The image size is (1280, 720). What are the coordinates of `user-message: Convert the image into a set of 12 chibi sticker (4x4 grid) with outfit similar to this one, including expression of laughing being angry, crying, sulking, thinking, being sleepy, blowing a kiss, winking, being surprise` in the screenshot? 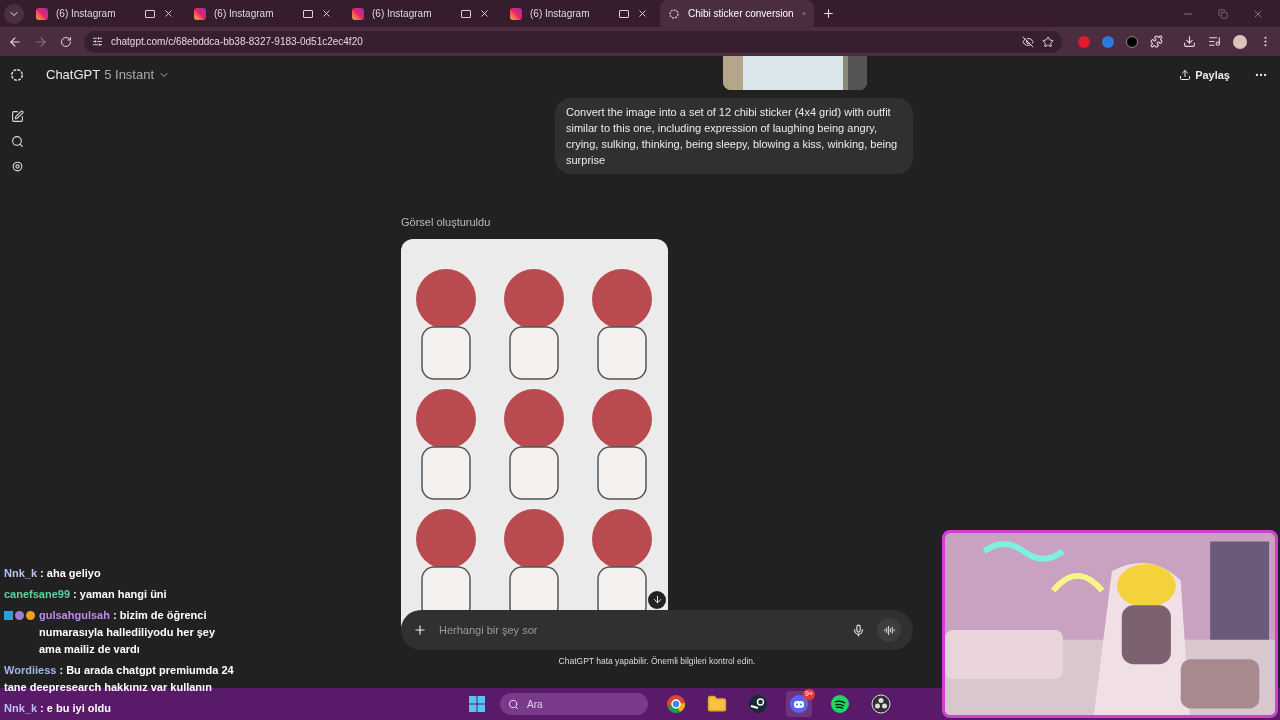 It's located at (734, 136).